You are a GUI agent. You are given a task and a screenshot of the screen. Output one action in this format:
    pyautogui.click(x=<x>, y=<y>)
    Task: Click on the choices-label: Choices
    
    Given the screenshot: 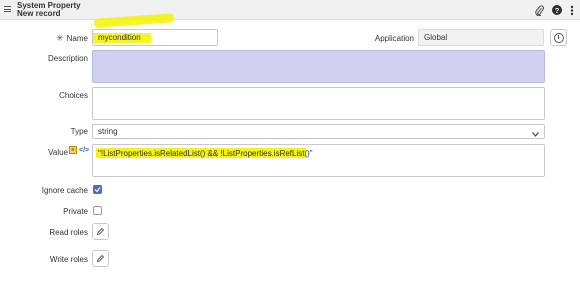 What is the action you would take?
    pyautogui.click(x=73, y=95)
    